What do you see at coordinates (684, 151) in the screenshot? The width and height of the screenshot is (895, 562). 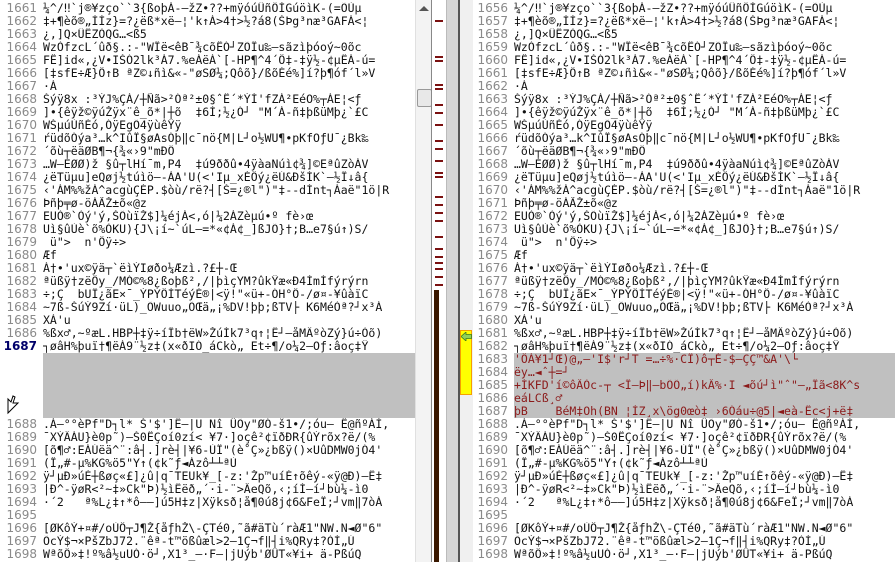 I see `right-line: 1667 ´õù┬ëäØB¶¬{¾«›9"mÐÔ` at bounding box center [684, 151].